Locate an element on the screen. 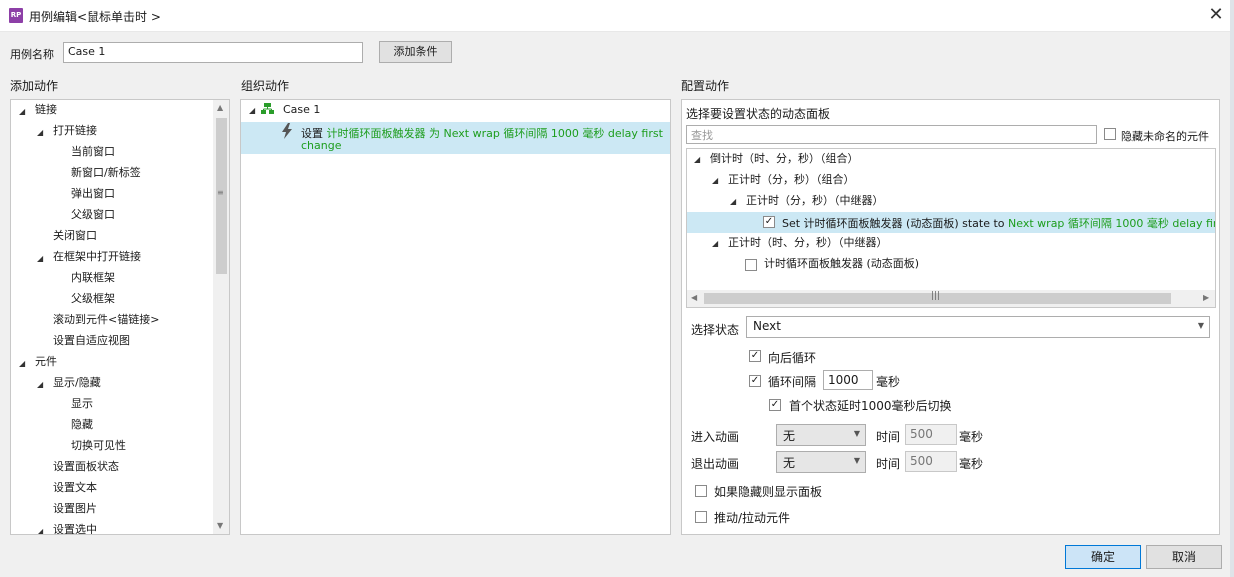 The image size is (1234, 577). show-if-hidden-label: 如果隐藏则显示面板 is located at coordinates (768, 492).